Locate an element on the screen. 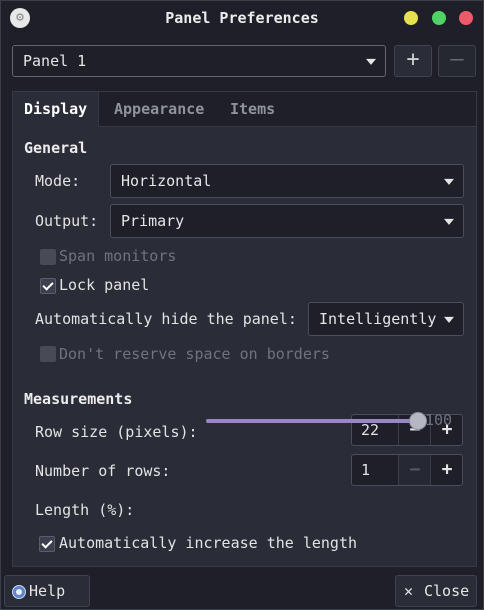 This screenshot has height=610, width=484. tab-bar: Display Appearance Items is located at coordinates (244, 109).